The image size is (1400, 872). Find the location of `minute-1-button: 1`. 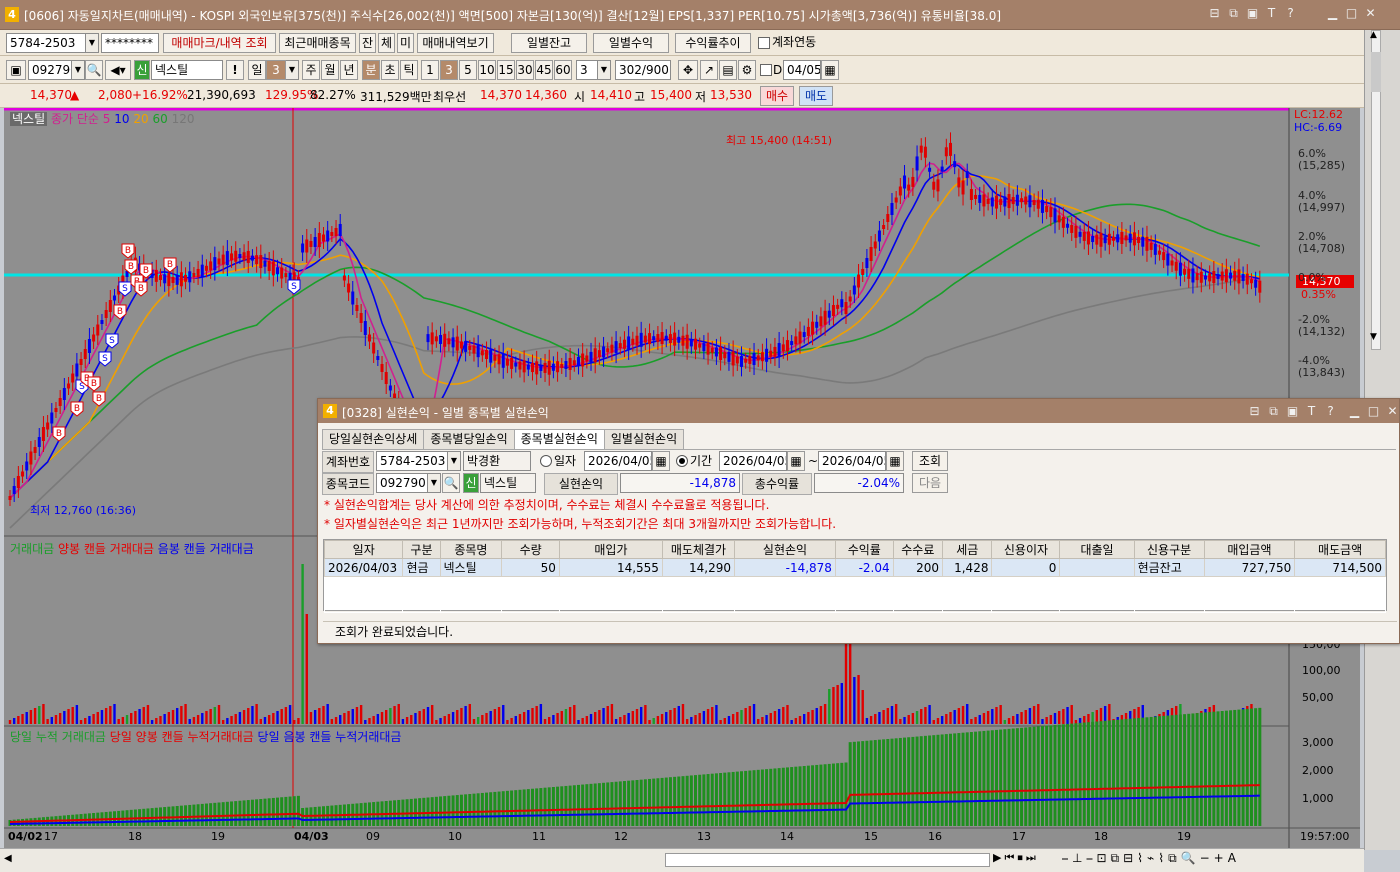

minute-1-button: 1 is located at coordinates (430, 70).